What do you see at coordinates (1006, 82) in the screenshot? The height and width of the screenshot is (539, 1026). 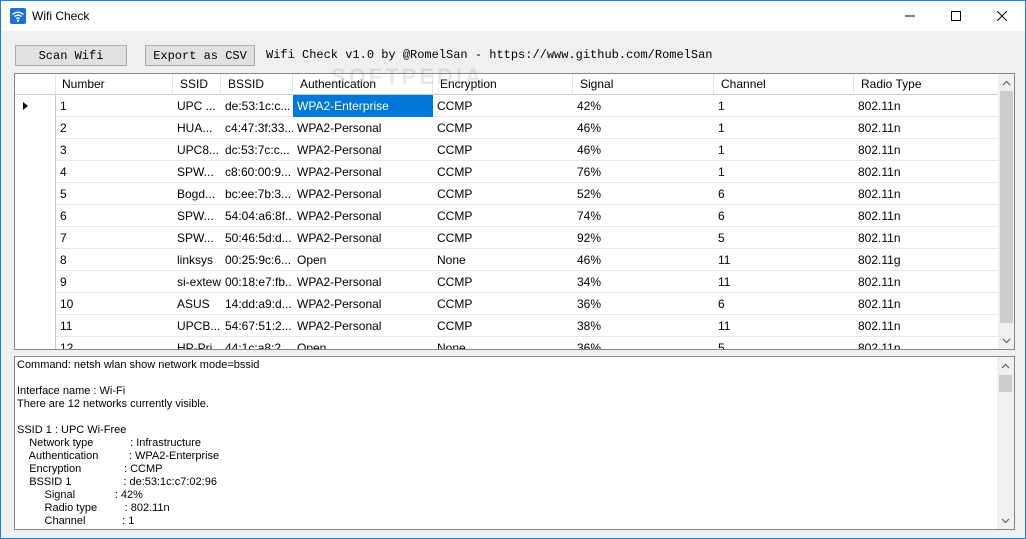 I see `scroll-up-button` at bounding box center [1006, 82].